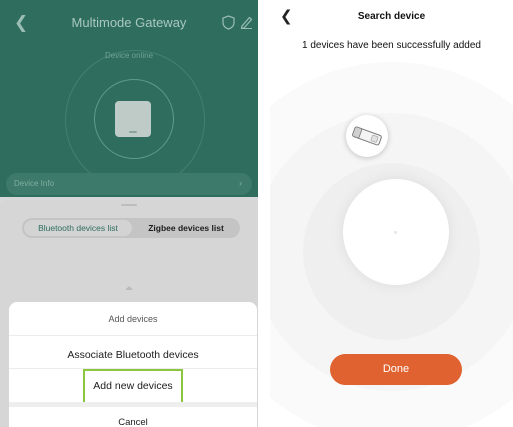 The width and height of the screenshot is (513, 427). I want to click on page-title: Search device, so click(391, 16).